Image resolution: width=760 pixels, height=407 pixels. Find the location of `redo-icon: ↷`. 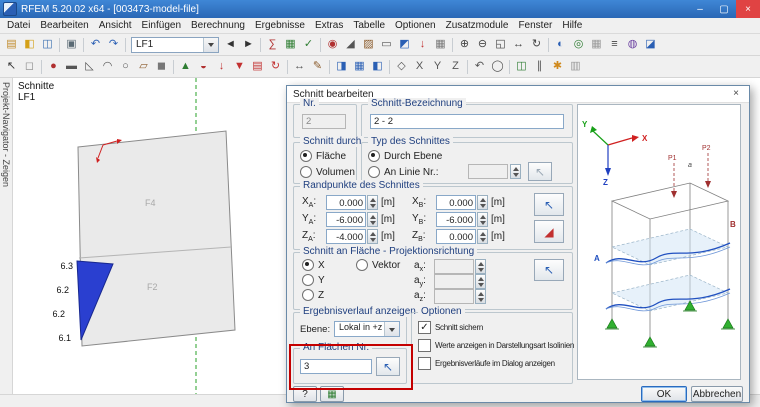

redo-icon: ↷ is located at coordinates (113, 44).